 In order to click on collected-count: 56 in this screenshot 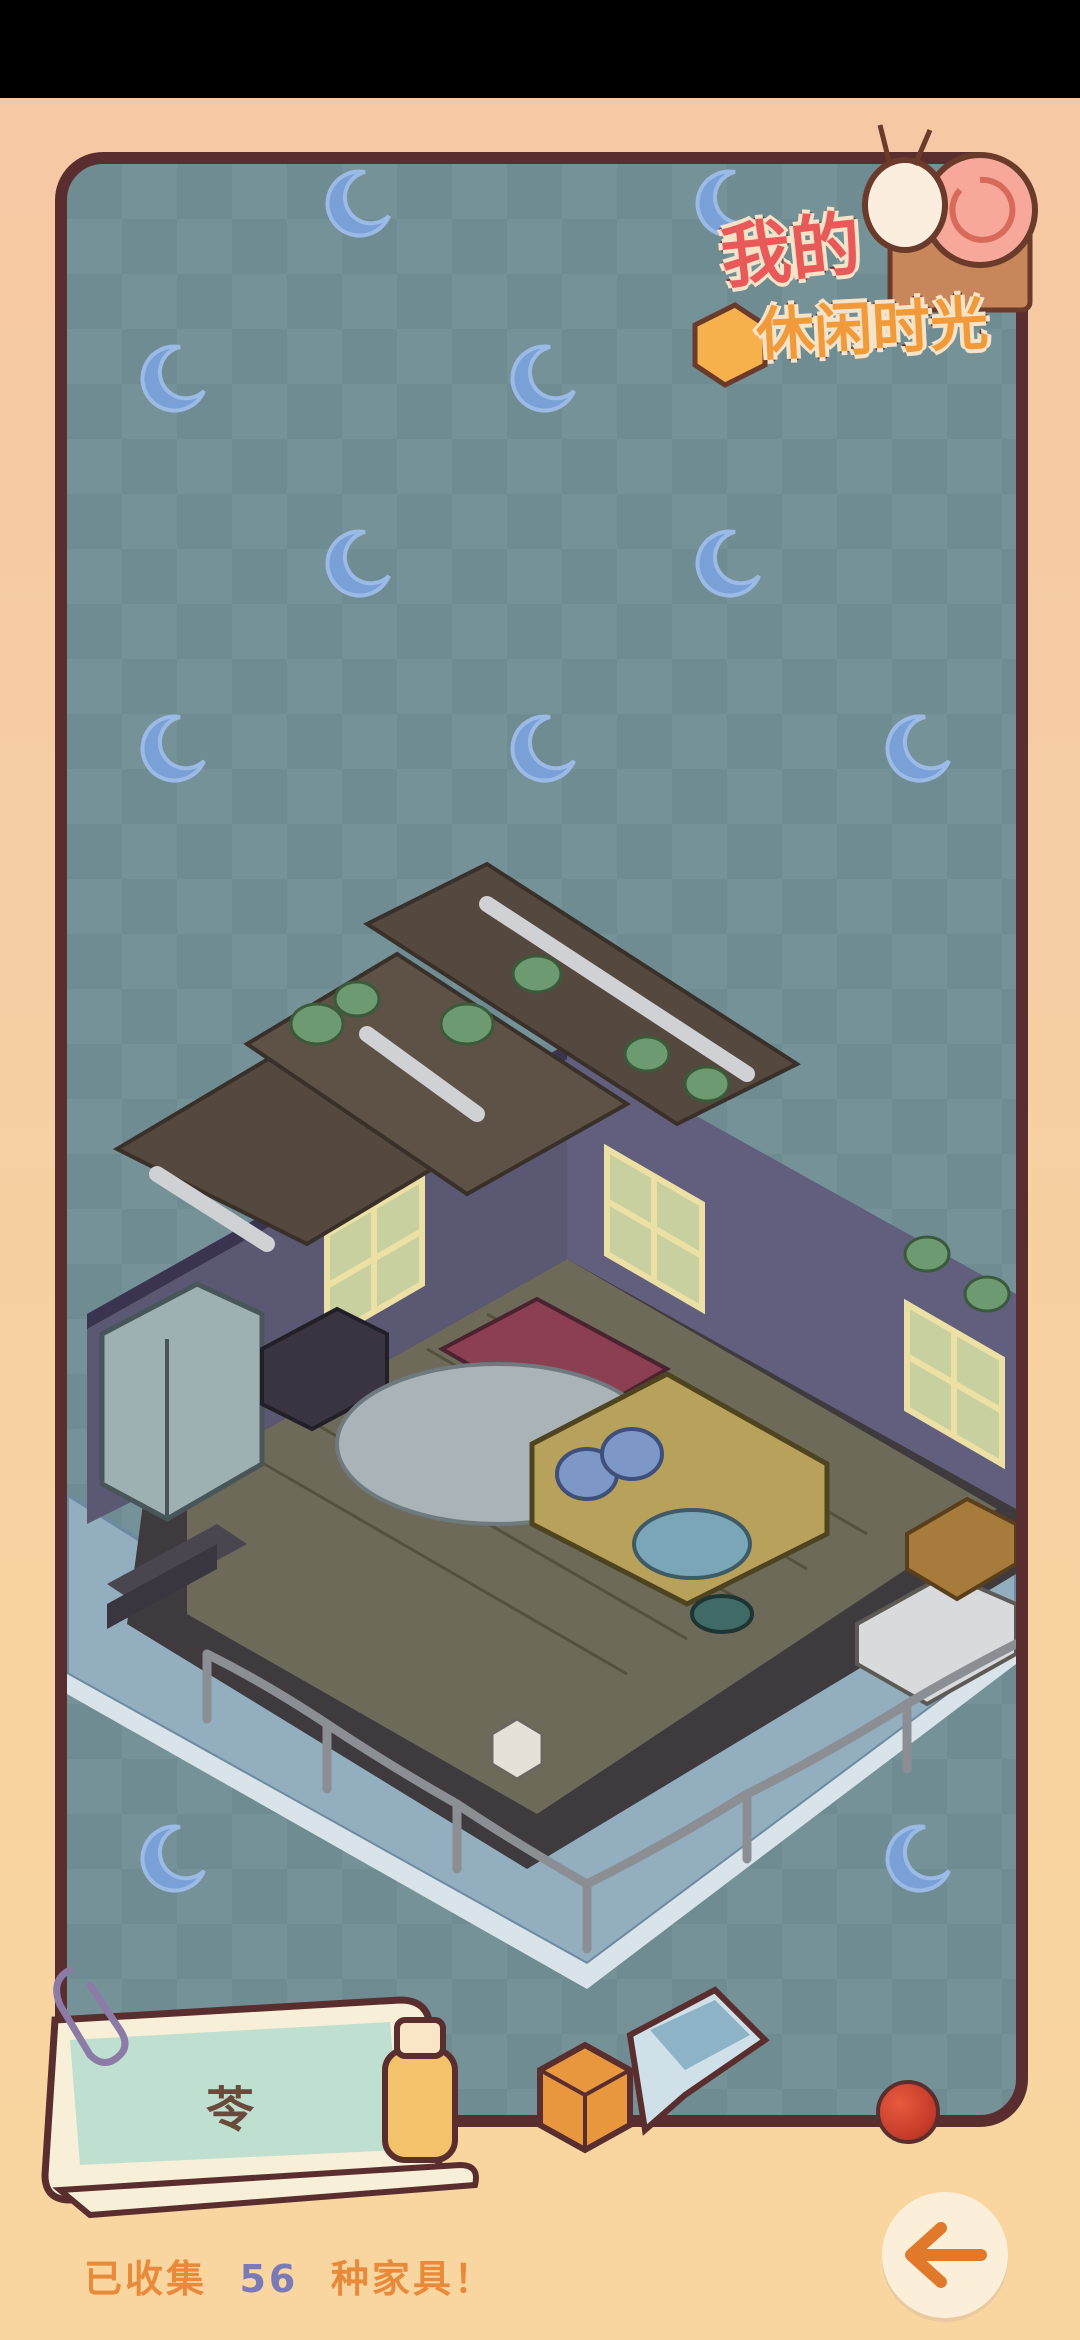, I will do `click(269, 2279)`.